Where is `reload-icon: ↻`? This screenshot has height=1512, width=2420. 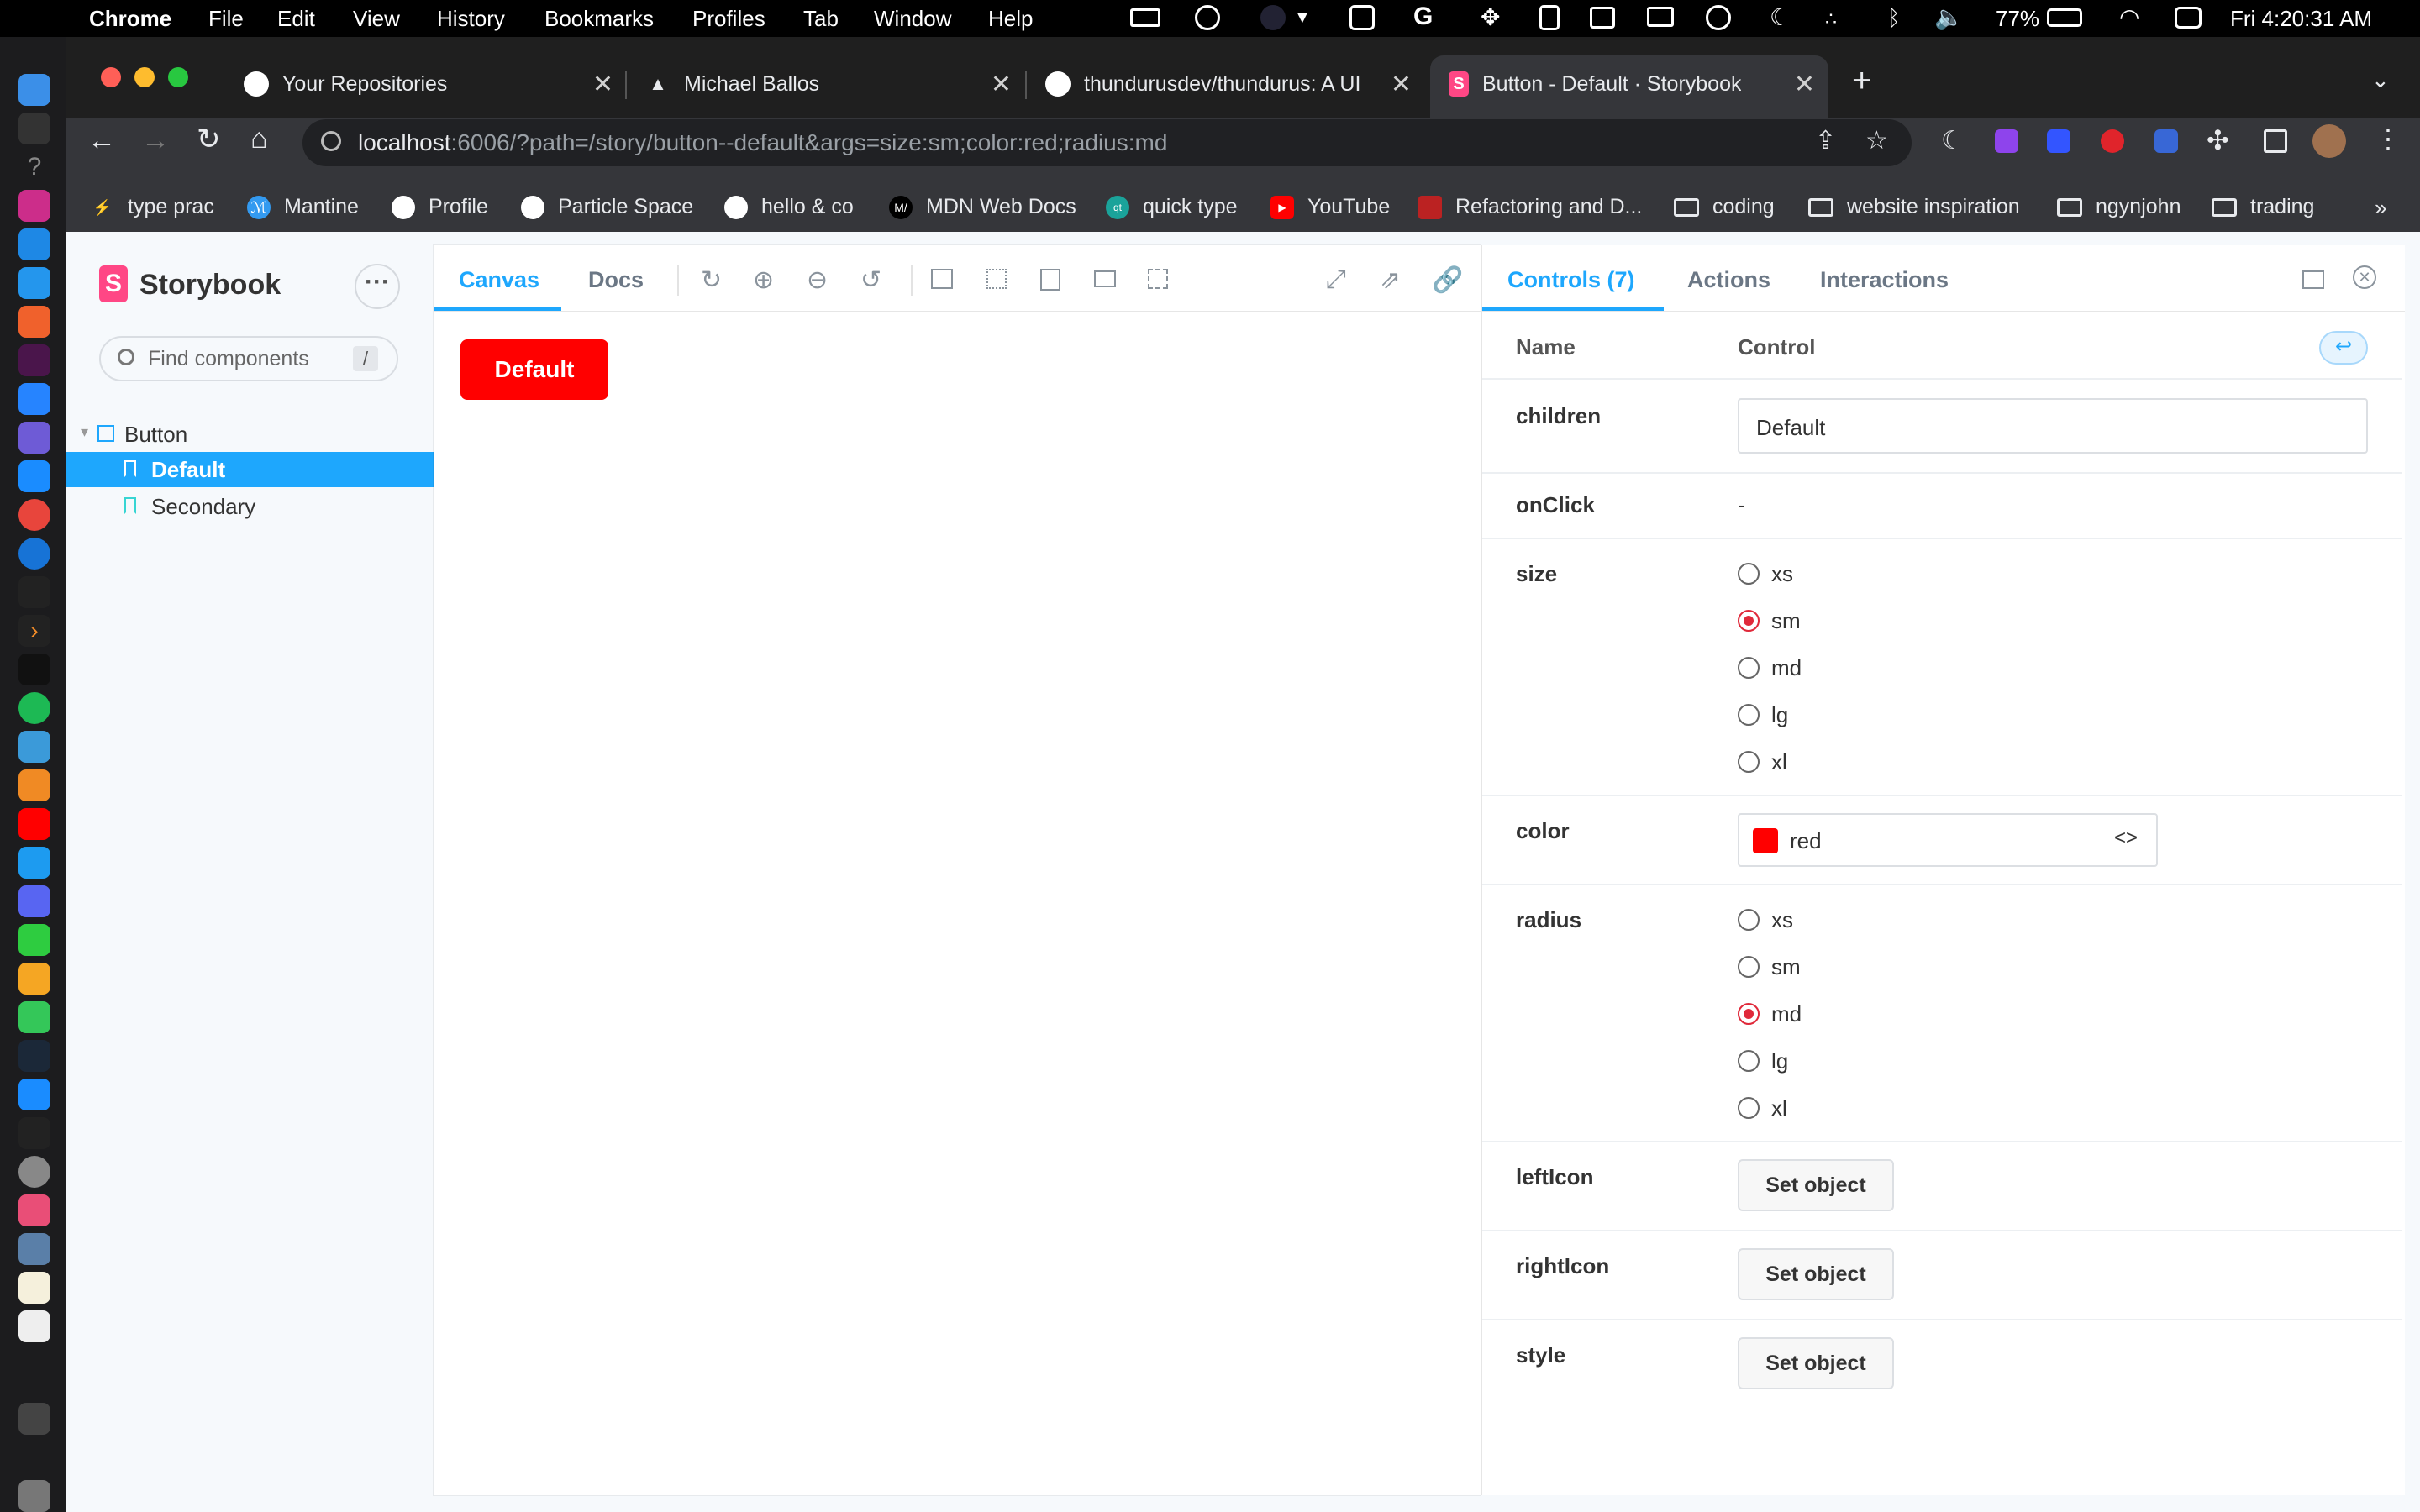 reload-icon: ↻ is located at coordinates (209, 139).